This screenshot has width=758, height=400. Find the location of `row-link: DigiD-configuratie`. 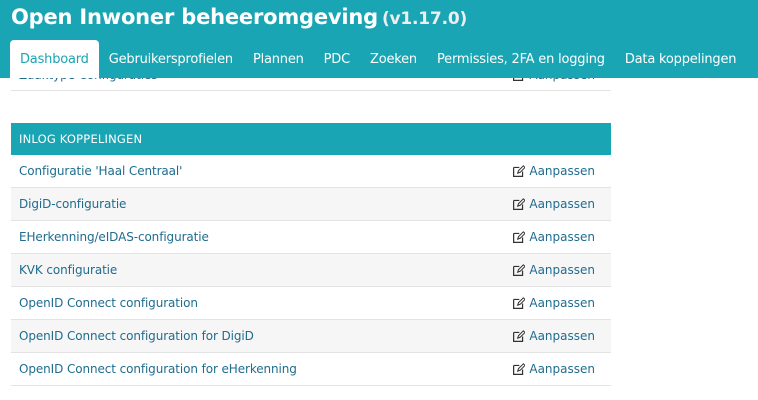

row-link: DigiD-configuratie is located at coordinates (72, 204).